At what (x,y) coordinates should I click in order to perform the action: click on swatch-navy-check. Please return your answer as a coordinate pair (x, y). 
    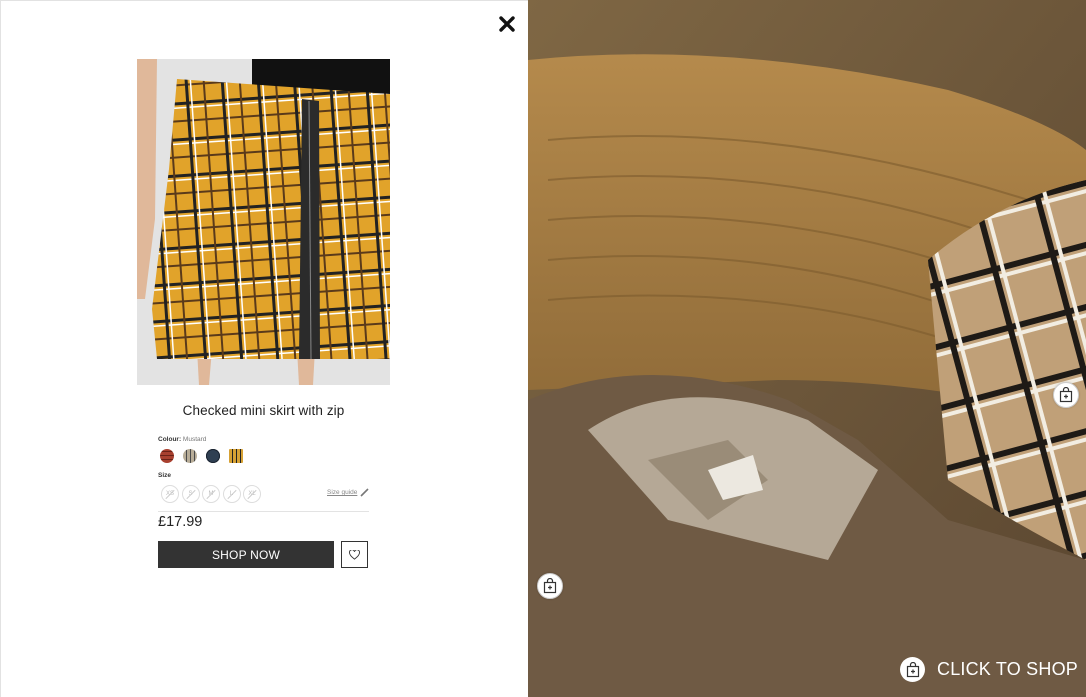
    Looking at the image, I should click on (213, 456).